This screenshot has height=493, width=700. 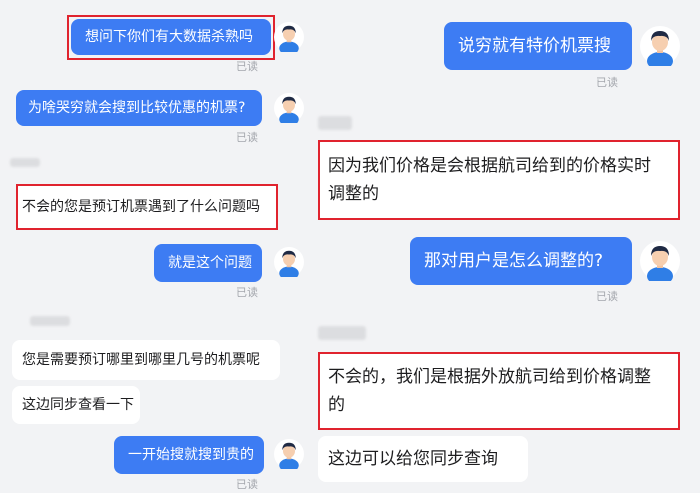 I want to click on outgoing-message: 一开始搜就搜到贵的, so click(x=189, y=455).